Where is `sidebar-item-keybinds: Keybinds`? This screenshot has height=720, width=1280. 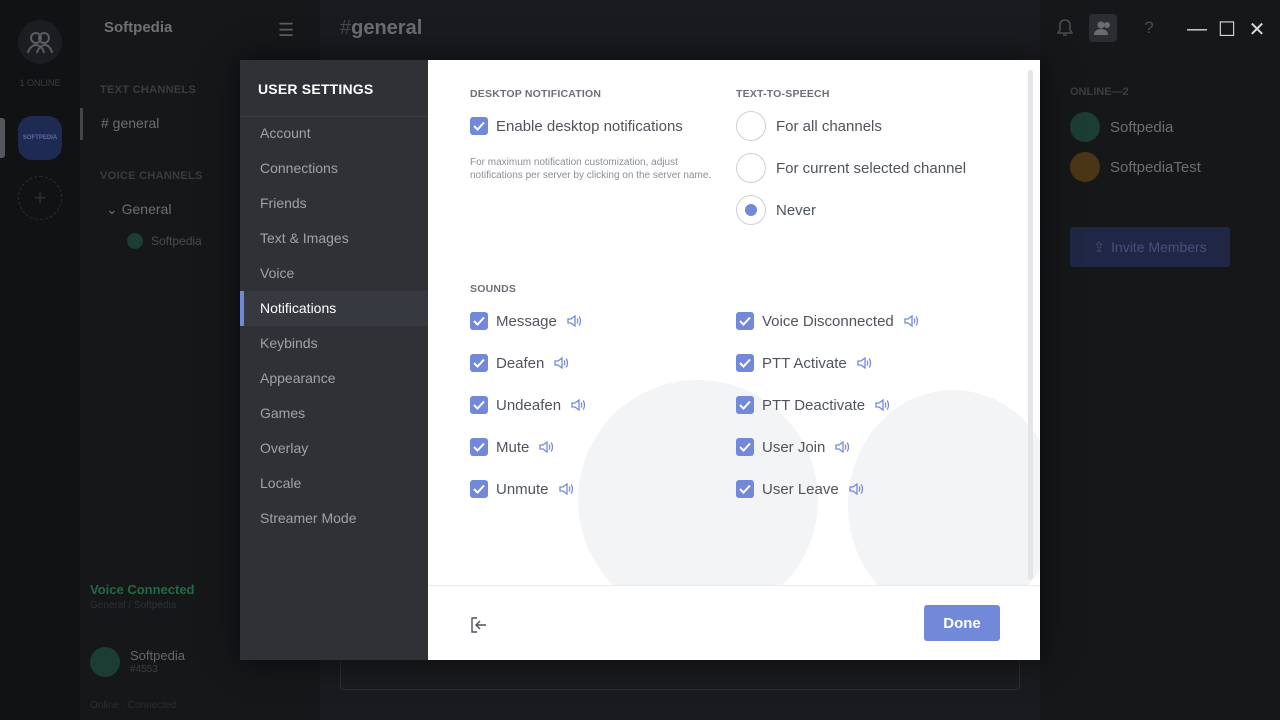
sidebar-item-keybinds: Keybinds is located at coordinates (334, 343).